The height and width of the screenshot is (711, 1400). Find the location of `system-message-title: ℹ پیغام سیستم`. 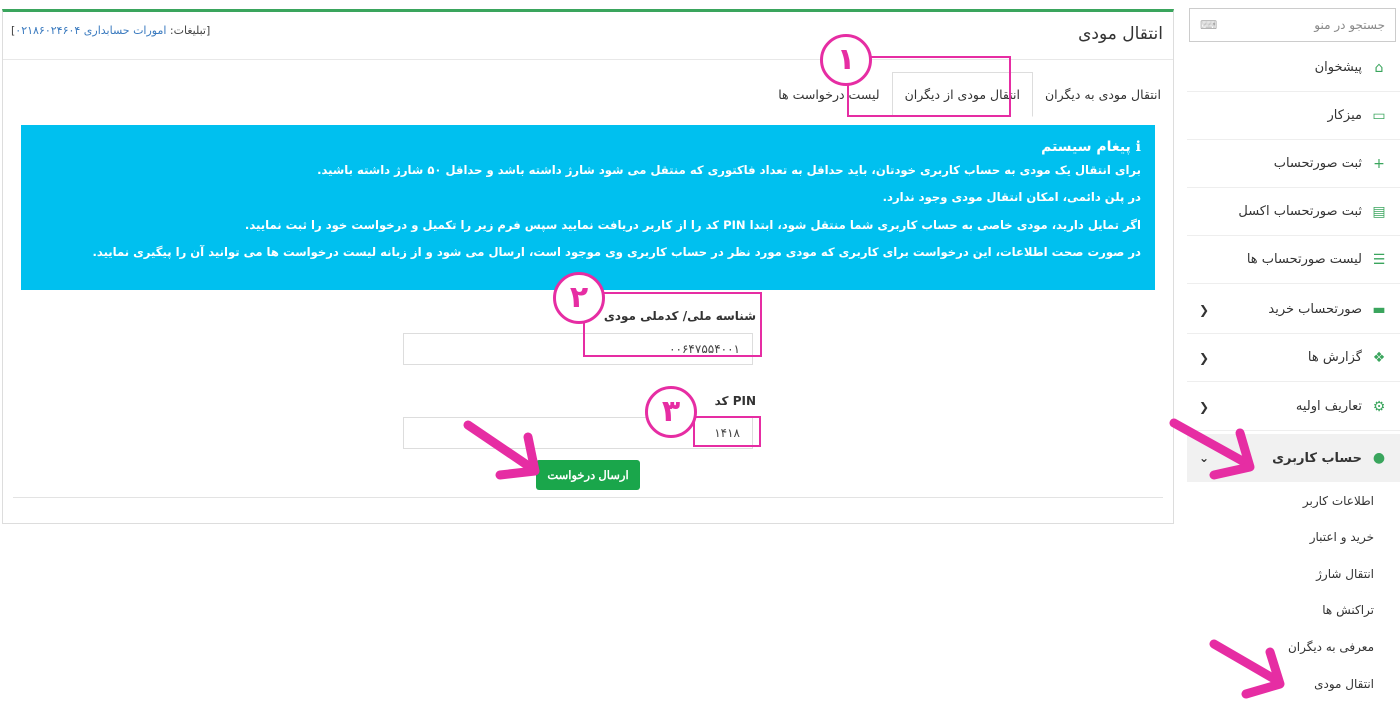

system-message-title: ℹ پیغام سیستم is located at coordinates (588, 147).